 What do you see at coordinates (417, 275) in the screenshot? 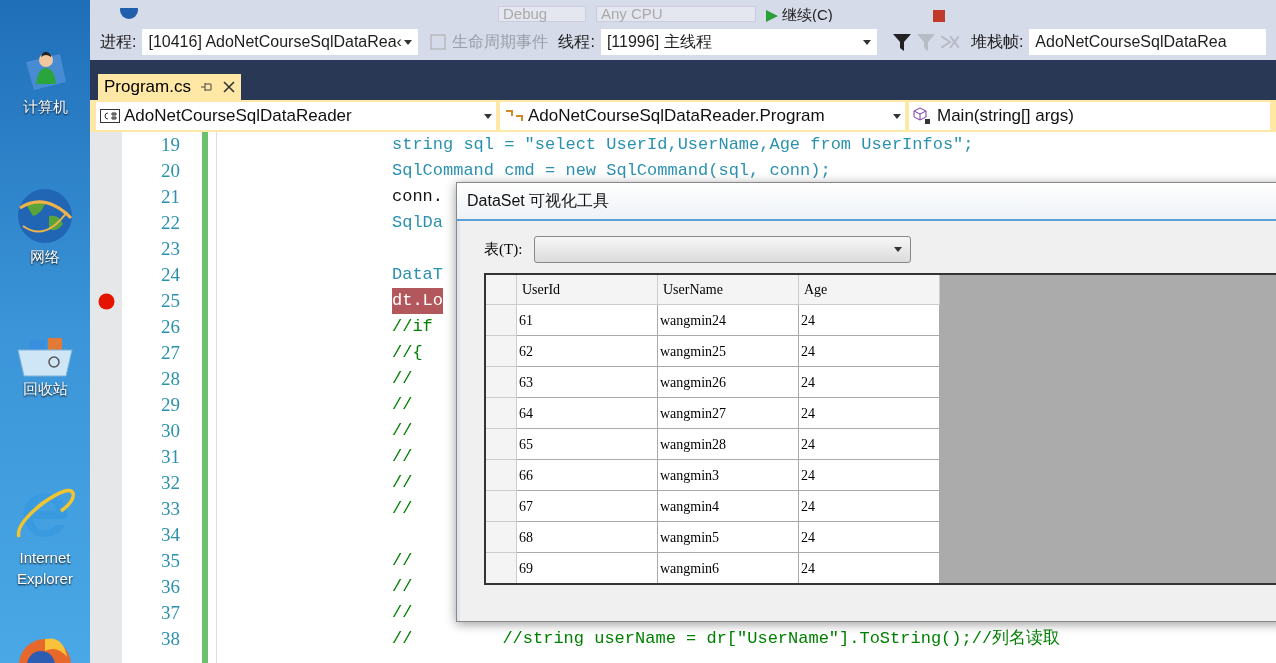
I see `code-line: DataT` at bounding box center [417, 275].